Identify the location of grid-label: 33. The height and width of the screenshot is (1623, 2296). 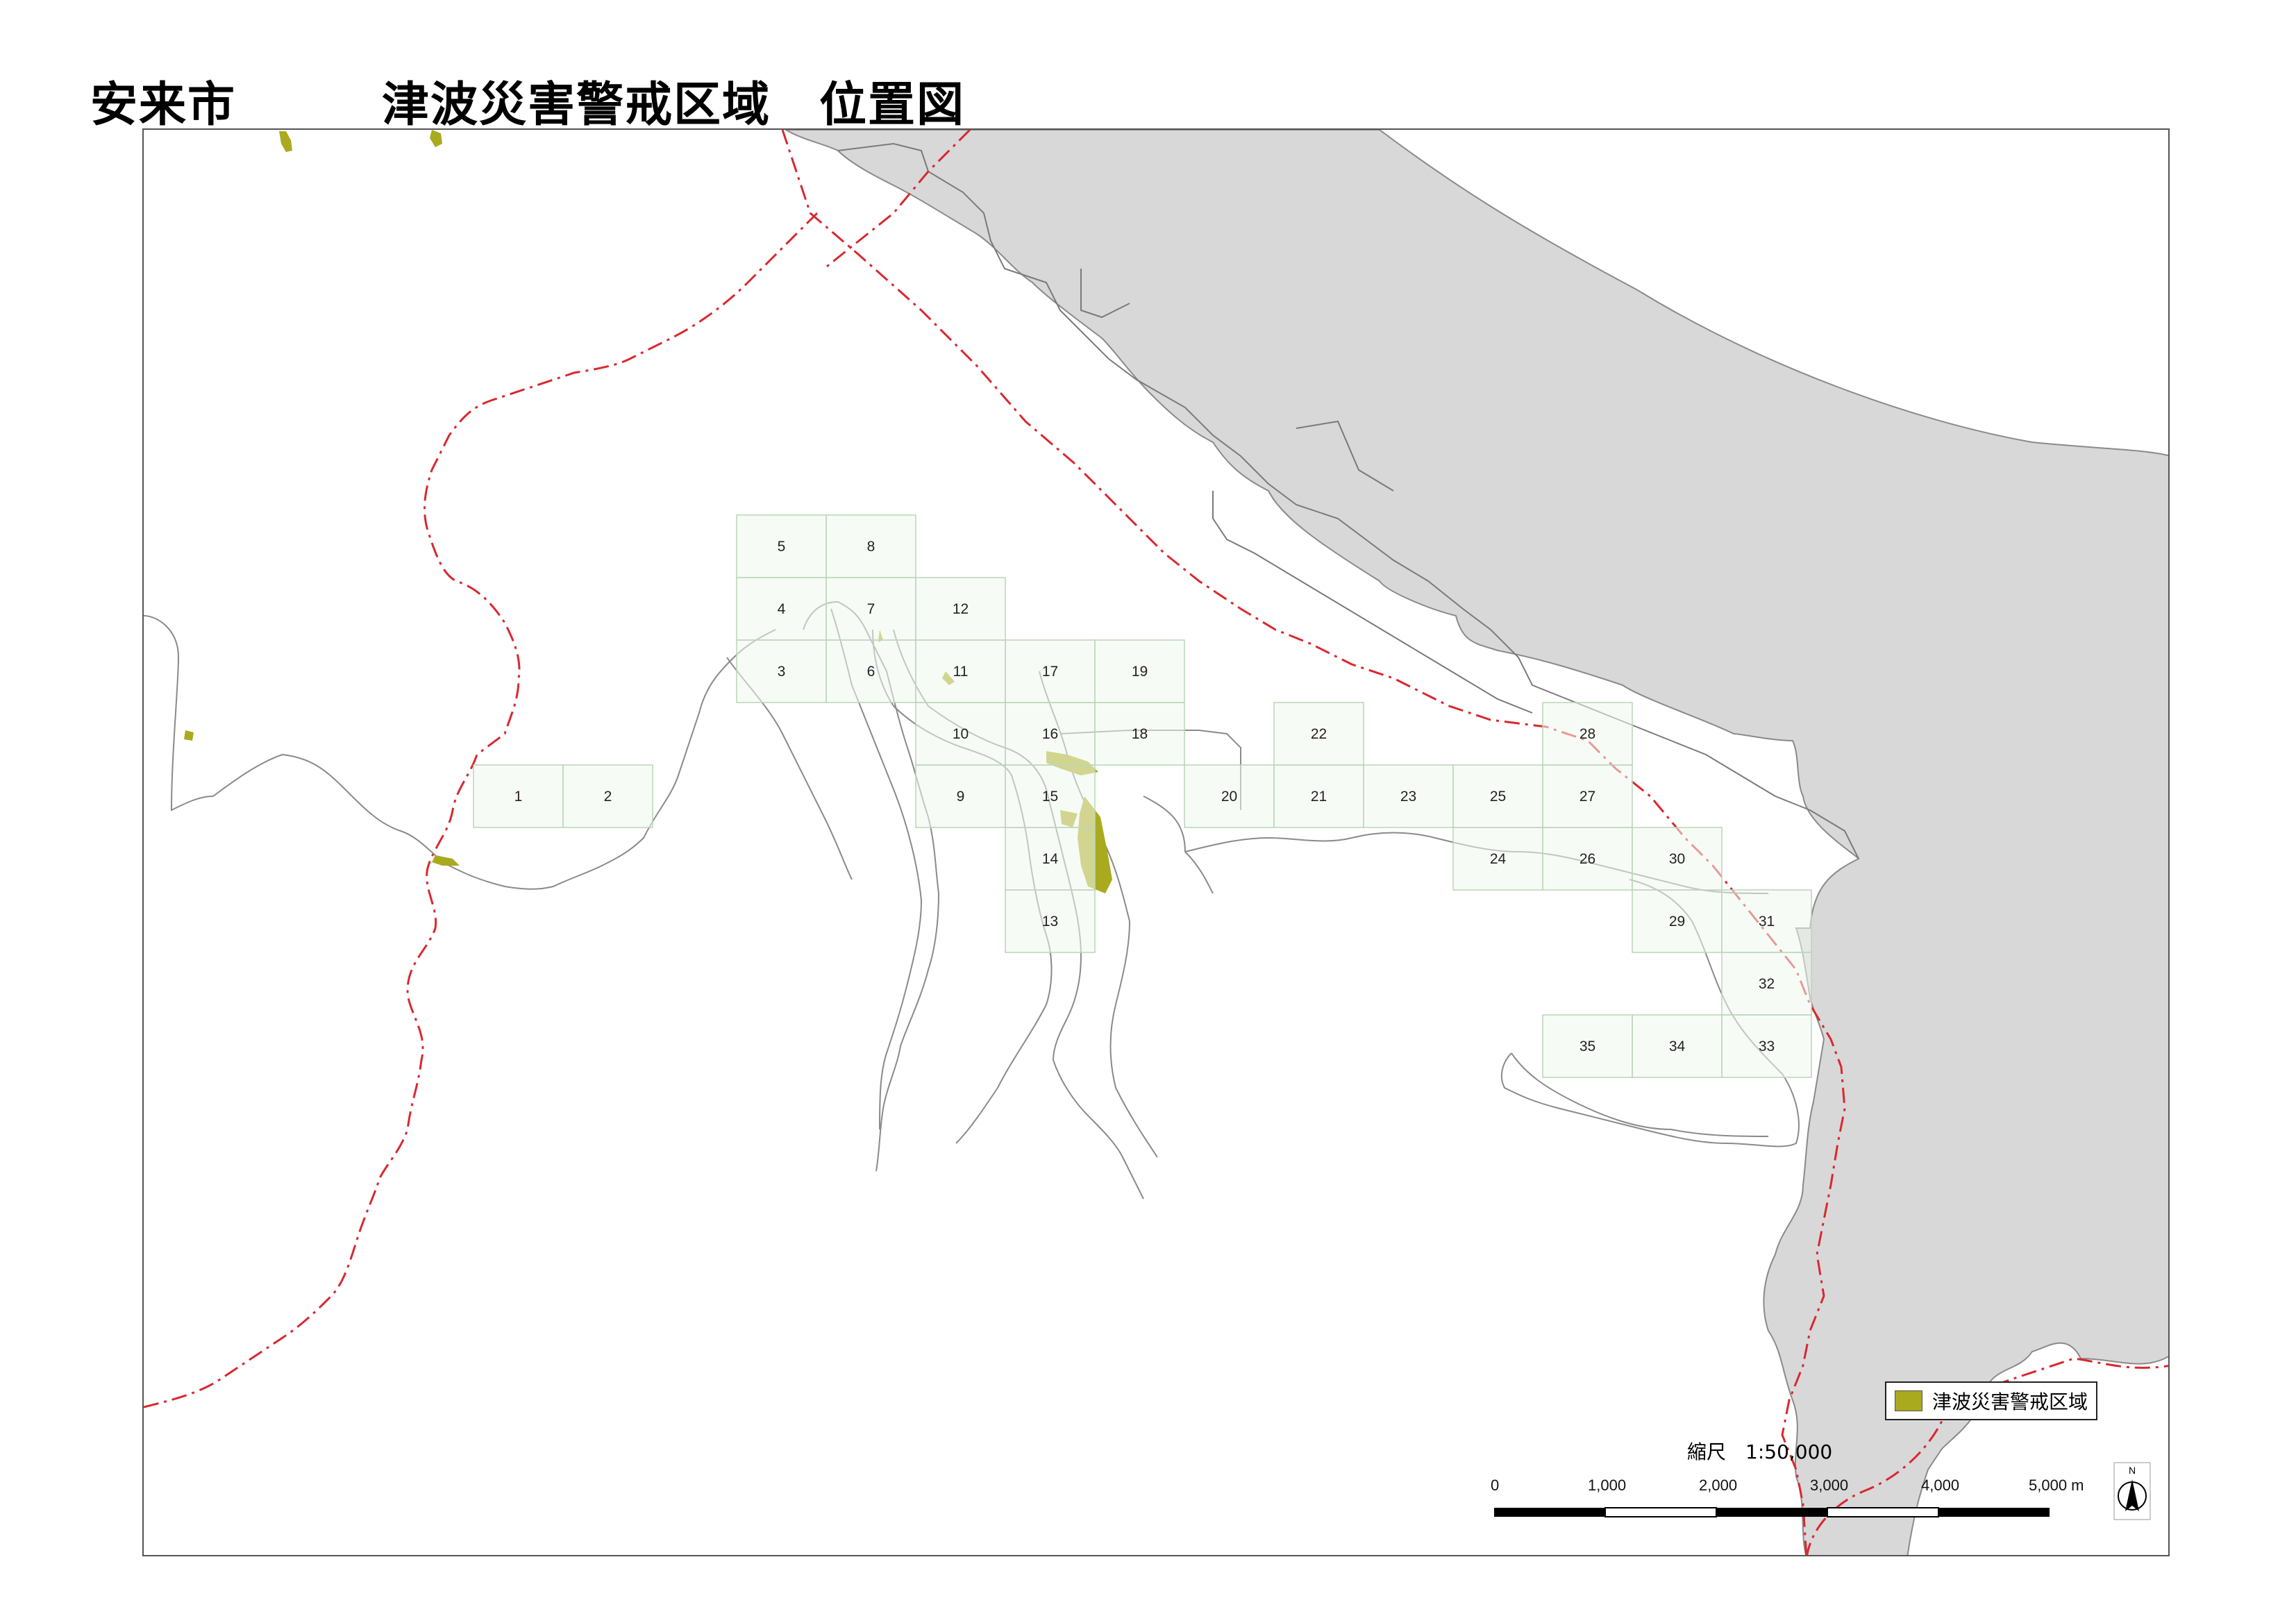
(1767, 1046).